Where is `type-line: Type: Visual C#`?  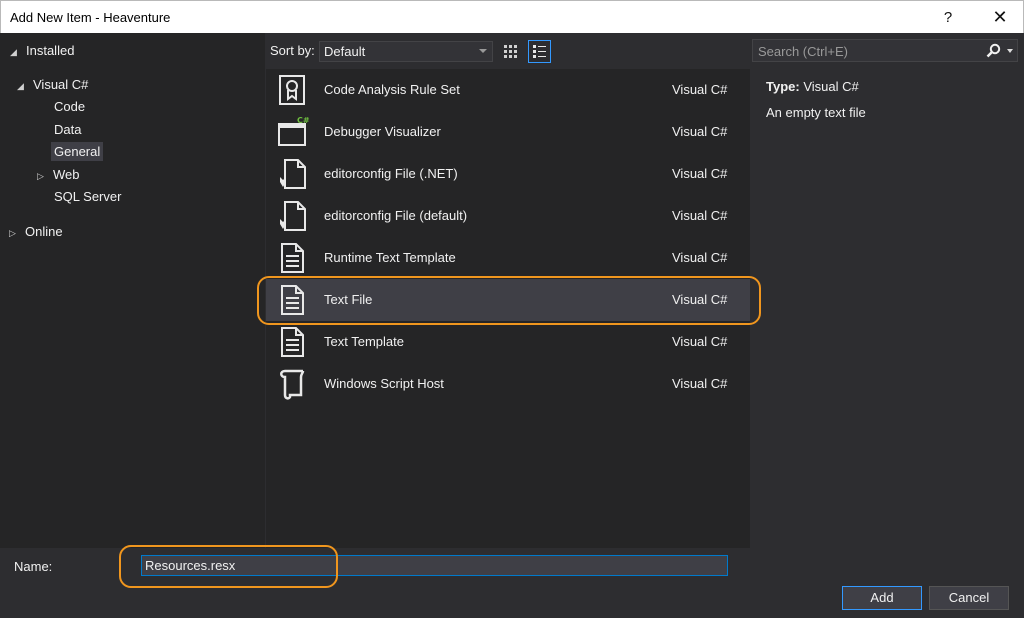 type-line: Type: Visual C# is located at coordinates (812, 86).